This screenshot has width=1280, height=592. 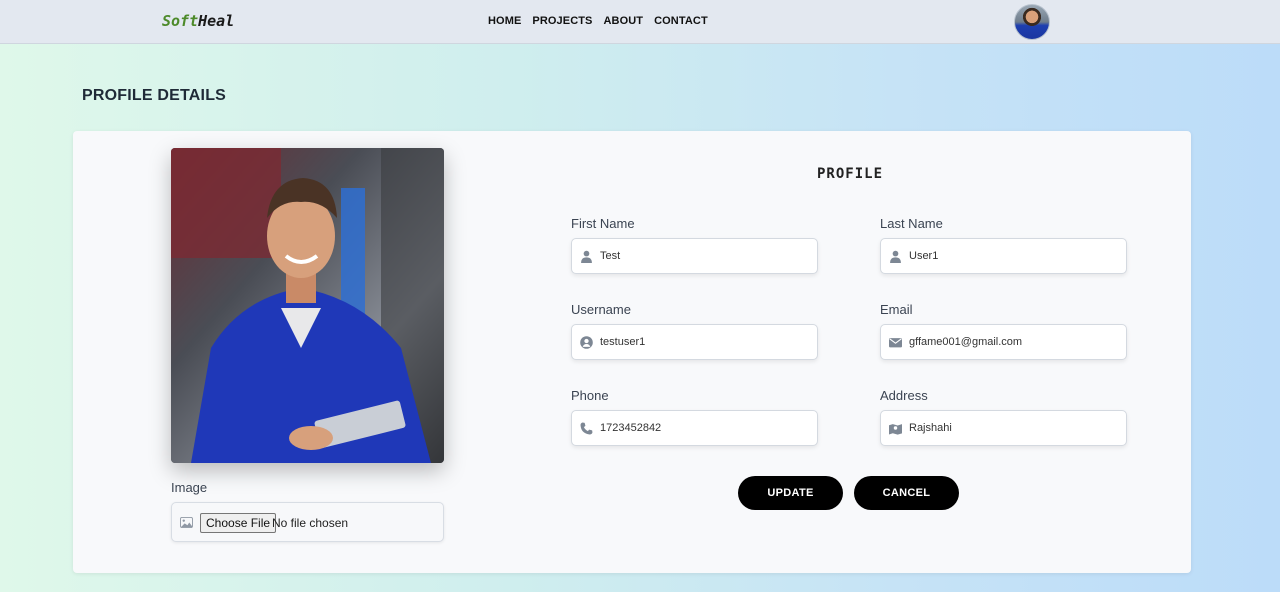 I want to click on user-avatar, so click(x=1032, y=22).